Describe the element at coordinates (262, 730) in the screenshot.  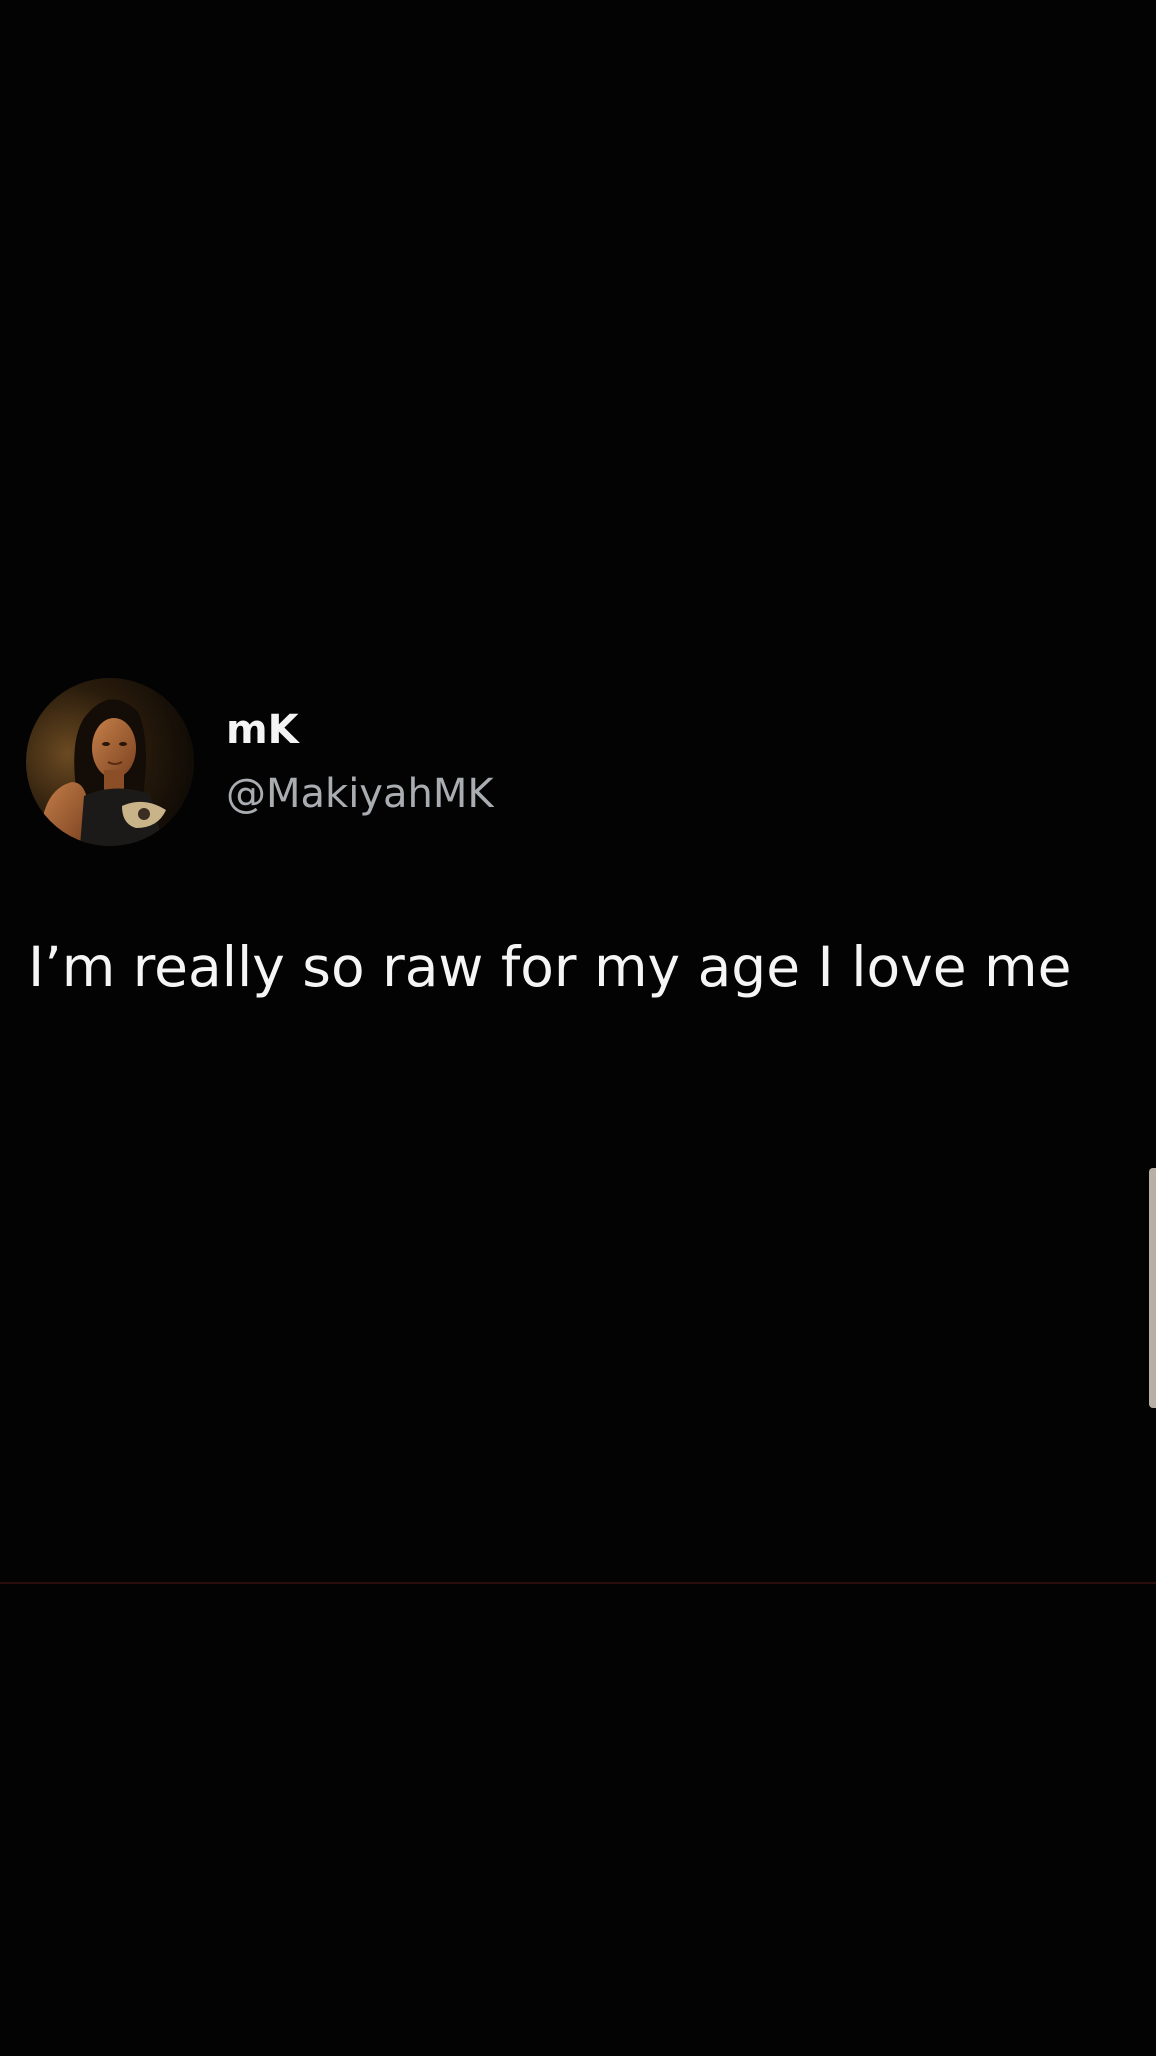
I see `display-name: mK` at that location.